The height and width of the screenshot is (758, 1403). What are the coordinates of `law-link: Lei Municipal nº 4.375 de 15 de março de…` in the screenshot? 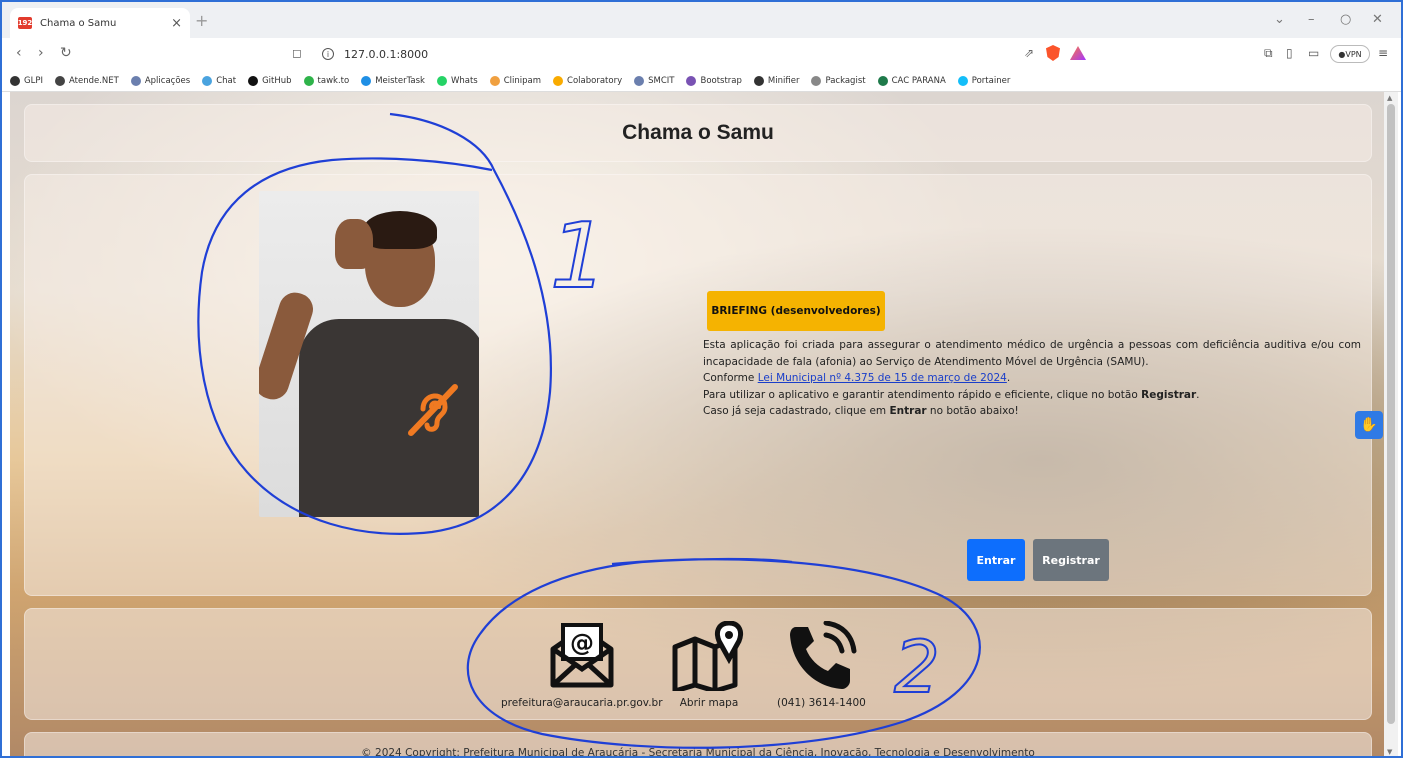 It's located at (882, 378).